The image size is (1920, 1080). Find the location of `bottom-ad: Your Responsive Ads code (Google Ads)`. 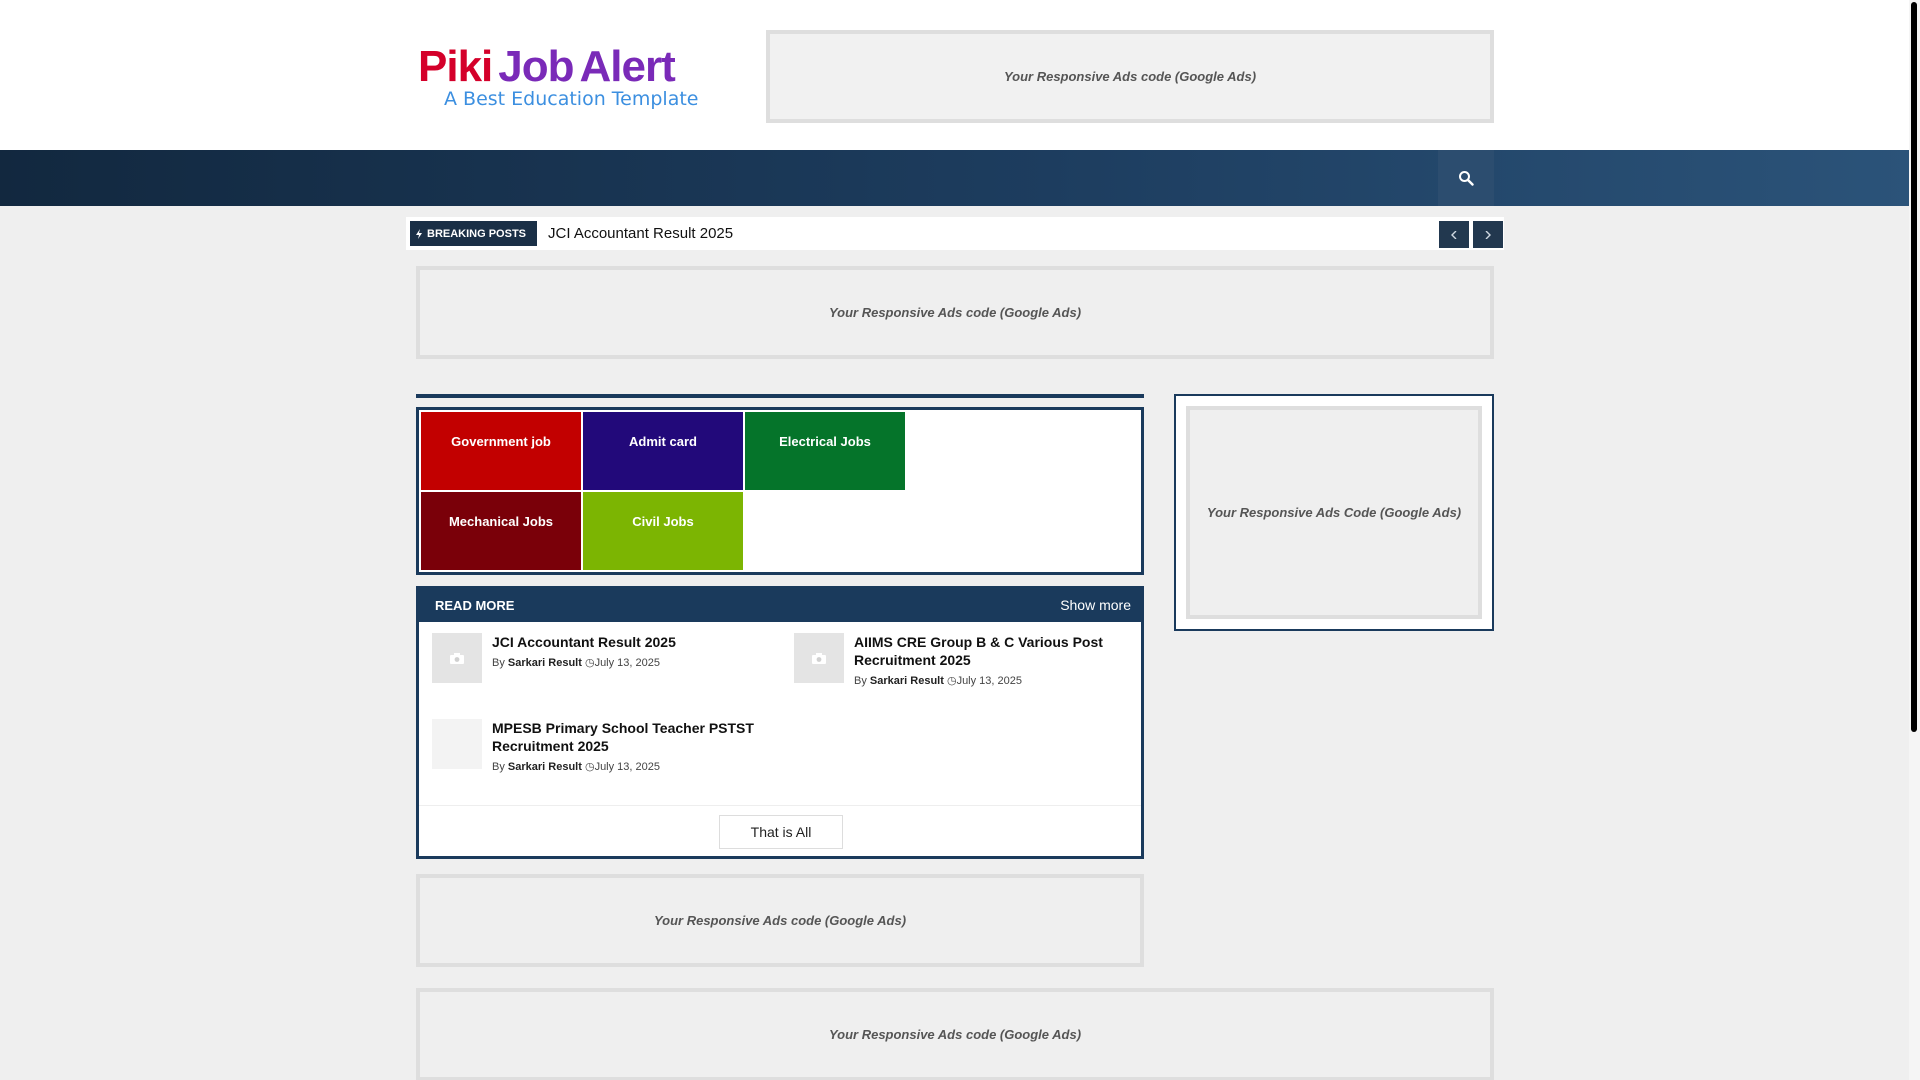

bottom-ad: Your Responsive Ads code (Google Ads) is located at coordinates (955, 1034).